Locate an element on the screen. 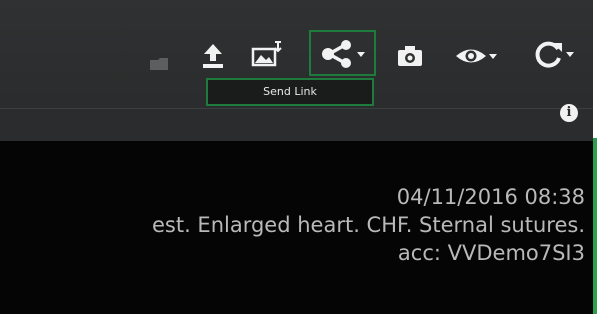 This screenshot has height=314, width=600. image-import-button is located at coordinates (267, 54).